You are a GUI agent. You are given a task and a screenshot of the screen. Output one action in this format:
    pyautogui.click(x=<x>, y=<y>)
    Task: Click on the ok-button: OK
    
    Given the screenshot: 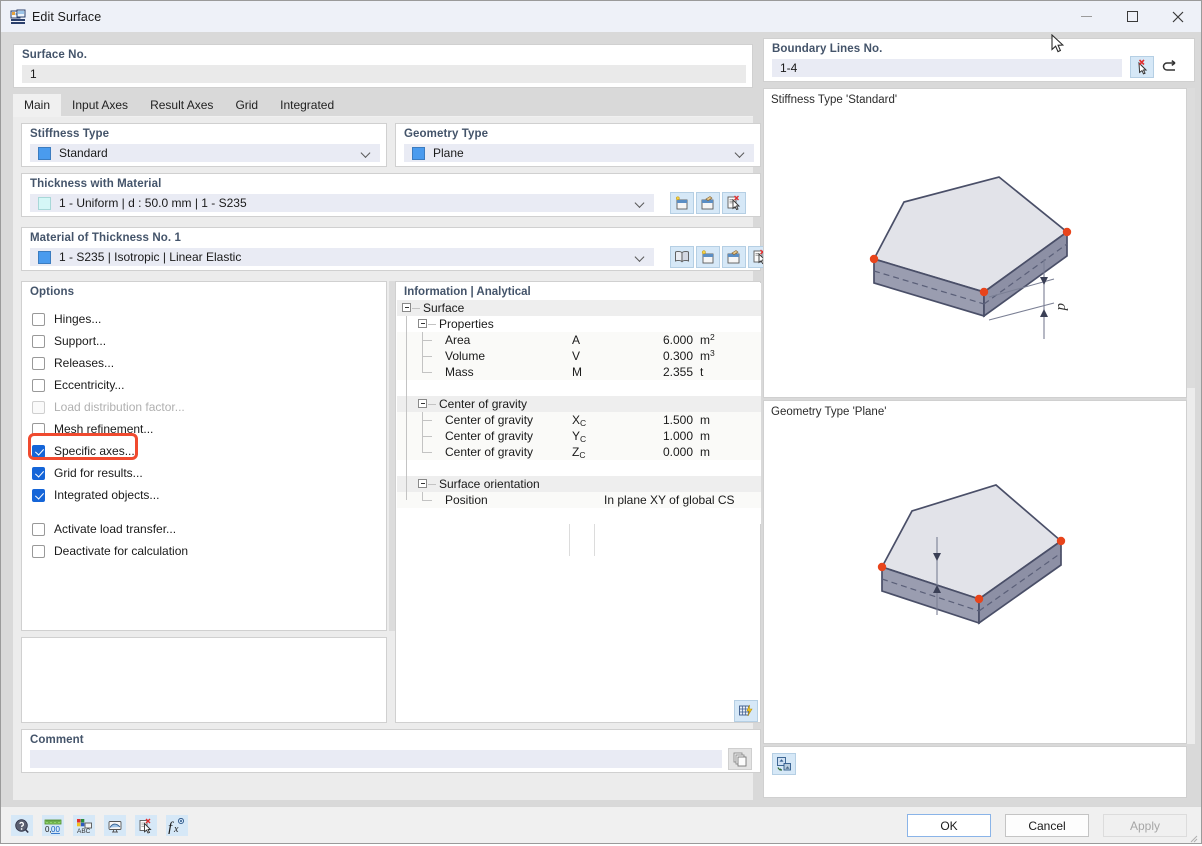 What is the action you would take?
    pyautogui.click(x=949, y=825)
    